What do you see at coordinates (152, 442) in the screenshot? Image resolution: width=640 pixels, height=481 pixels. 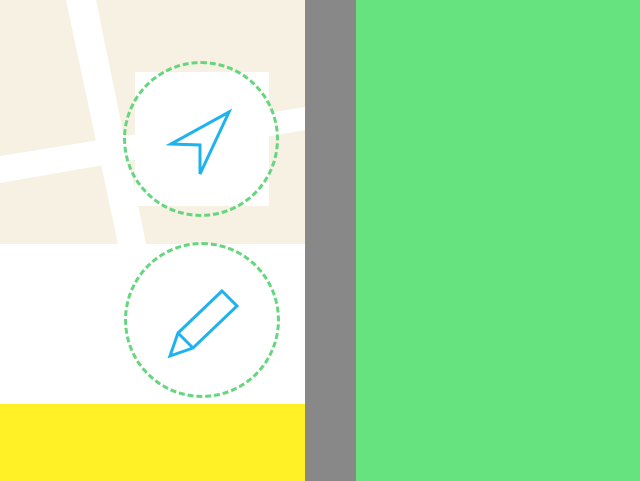 I see `bottom-bar` at bounding box center [152, 442].